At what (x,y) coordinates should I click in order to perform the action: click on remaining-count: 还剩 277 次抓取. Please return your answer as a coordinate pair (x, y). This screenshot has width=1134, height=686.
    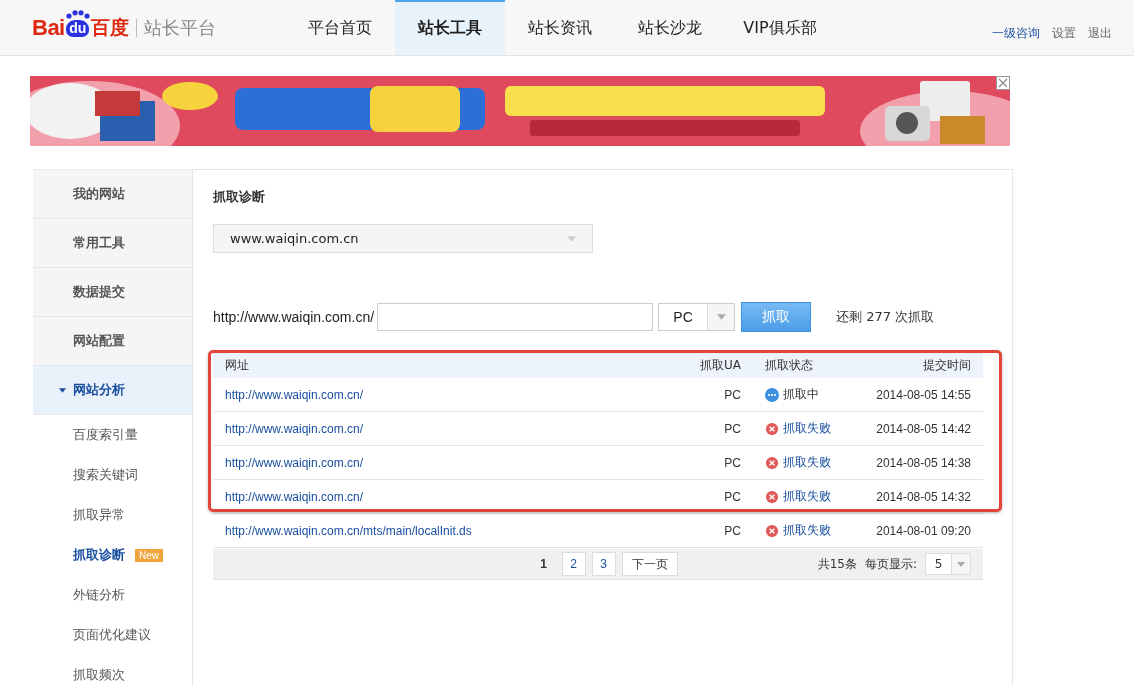
    Looking at the image, I should click on (885, 317).